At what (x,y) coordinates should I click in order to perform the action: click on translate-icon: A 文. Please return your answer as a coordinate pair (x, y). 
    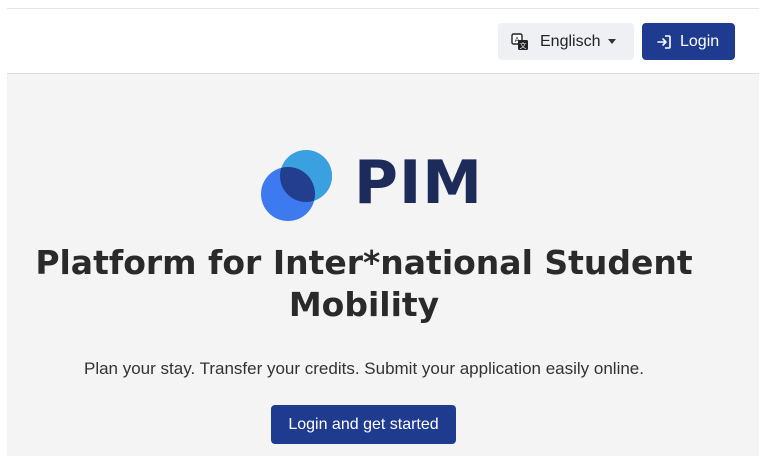
    Looking at the image, I should click on (520, 41).